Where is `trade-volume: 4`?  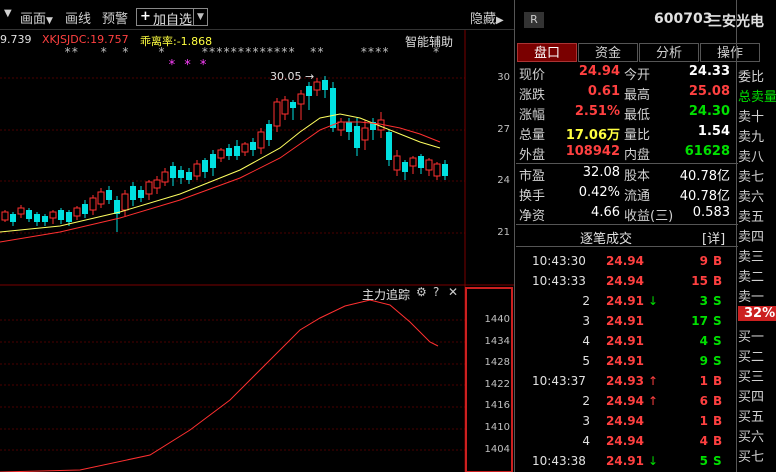
trade-volume: 4 is located at coordinates (703, 441).